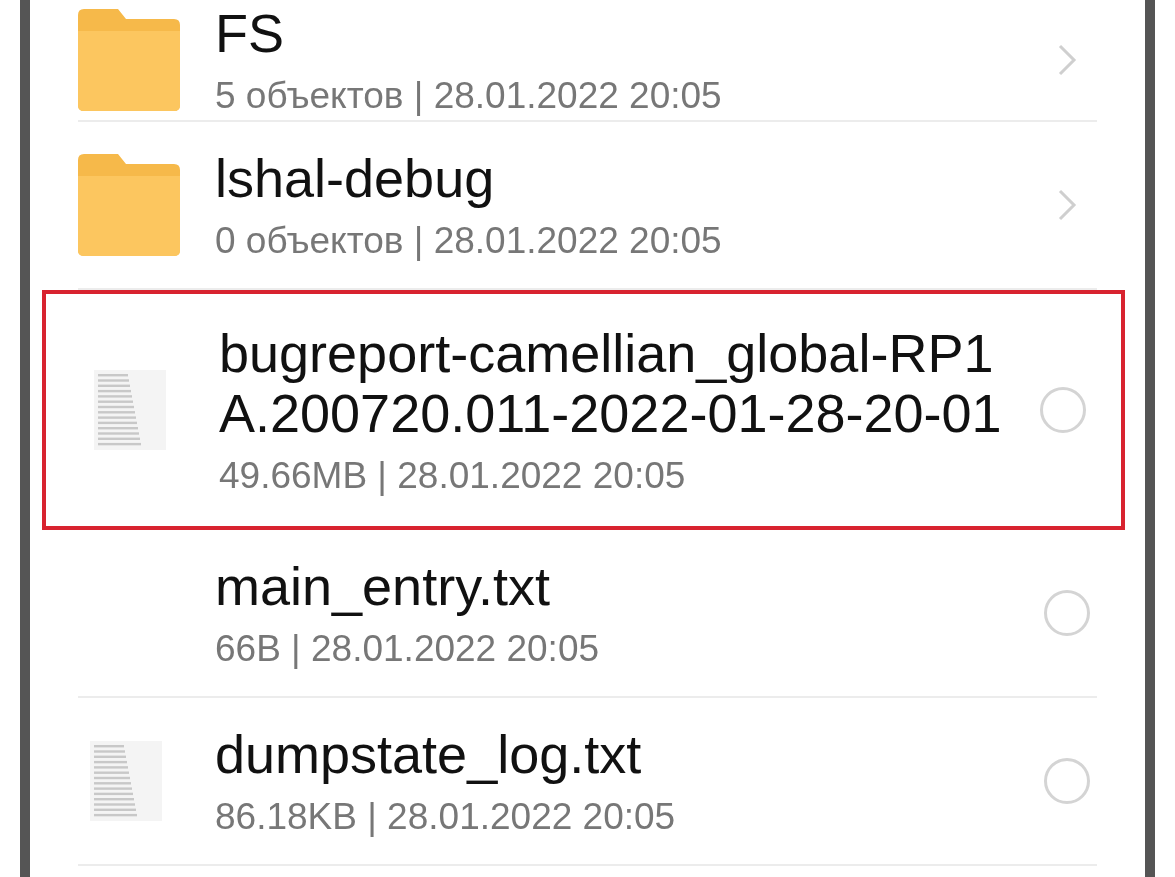  What do you see at coordinates (611, 383) in the screenshot?
I see `file-name: bugreport-camellian_global-RP1A.200720.011-2022-01-28-20-01` at bounding box center [611, 383].